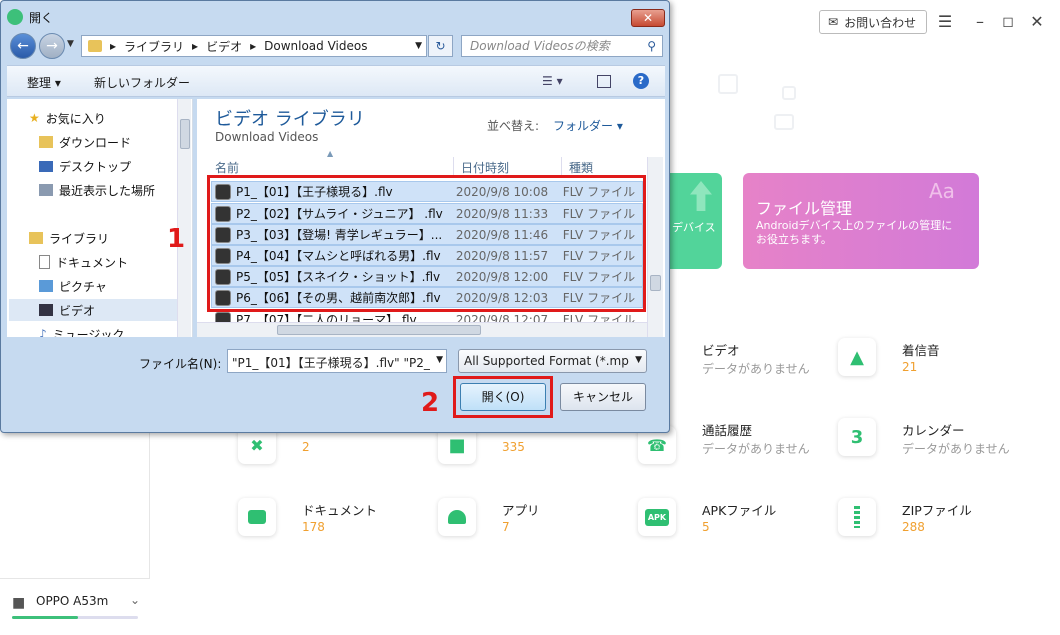 Image resolution: width=1060 pixels, height=635 pixels. I want to click on nav-pictures: ピクチャ, so click(115, 286).